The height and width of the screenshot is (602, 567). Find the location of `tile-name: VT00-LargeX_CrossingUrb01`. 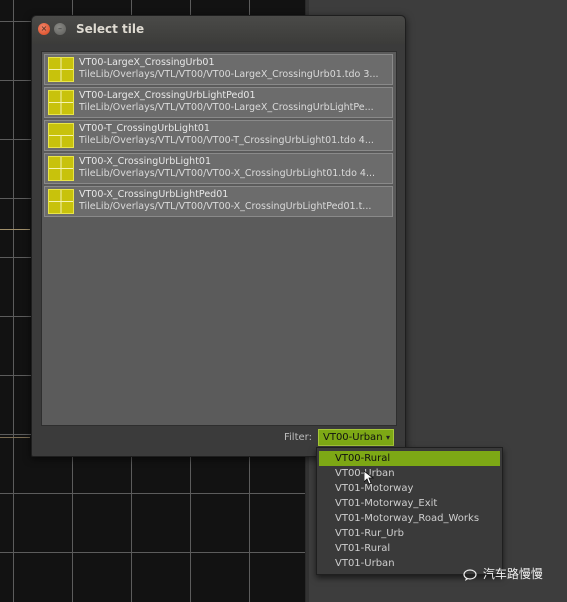

tile-name: VT00-LargeX_CrossingUrb01 is located at coordinates (147, 62).